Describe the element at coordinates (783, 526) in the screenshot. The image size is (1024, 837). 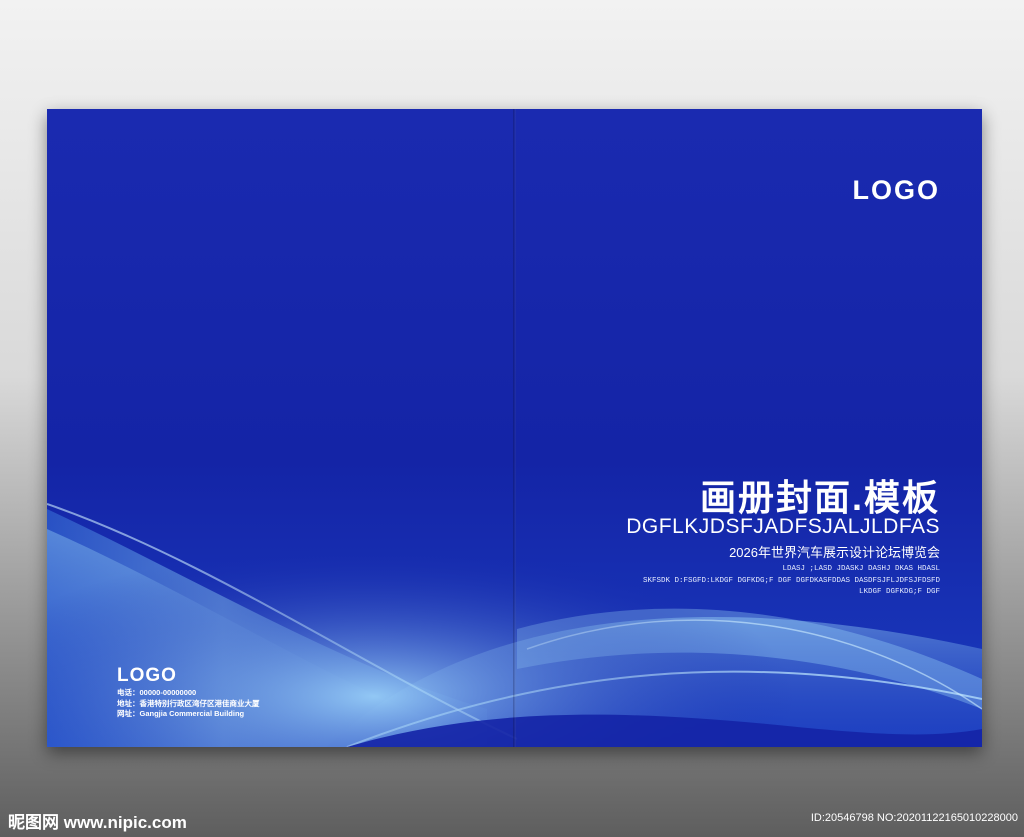
I see `english-subtitle: DGFLKJDSFJADFSJALJLDFAS` at that location.